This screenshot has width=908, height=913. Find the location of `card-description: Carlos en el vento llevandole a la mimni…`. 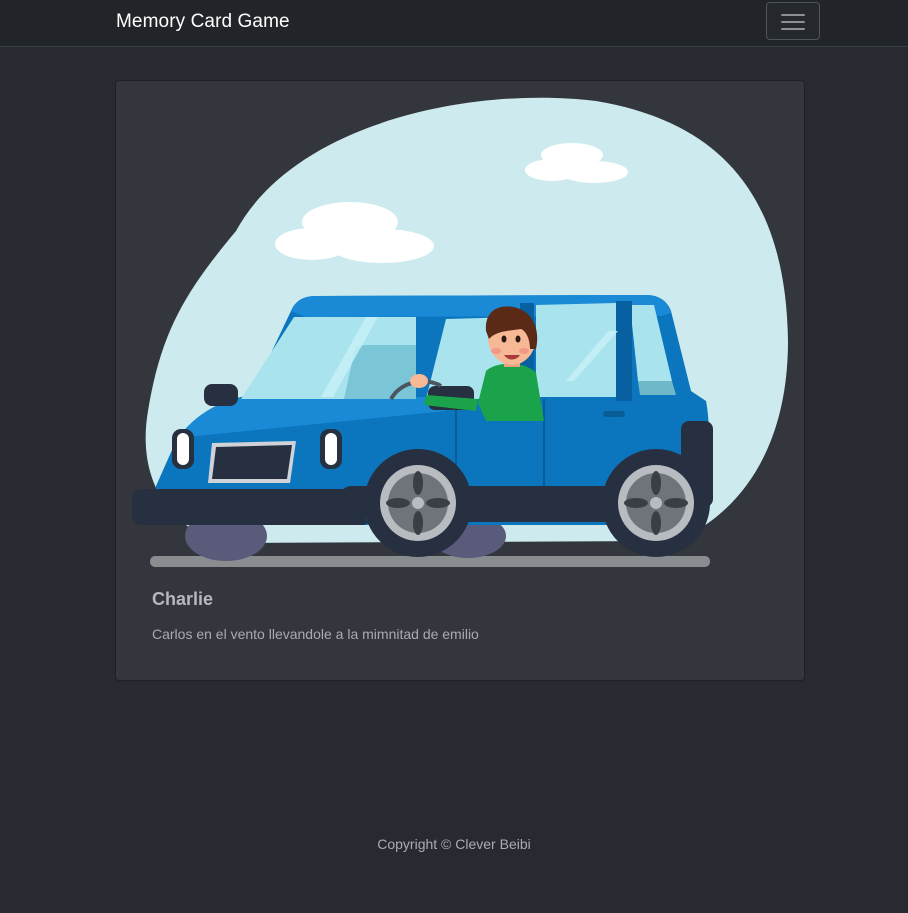

card-description: Carlos en el vento llevandole a la mimni… is located at coordinates (315, 634).